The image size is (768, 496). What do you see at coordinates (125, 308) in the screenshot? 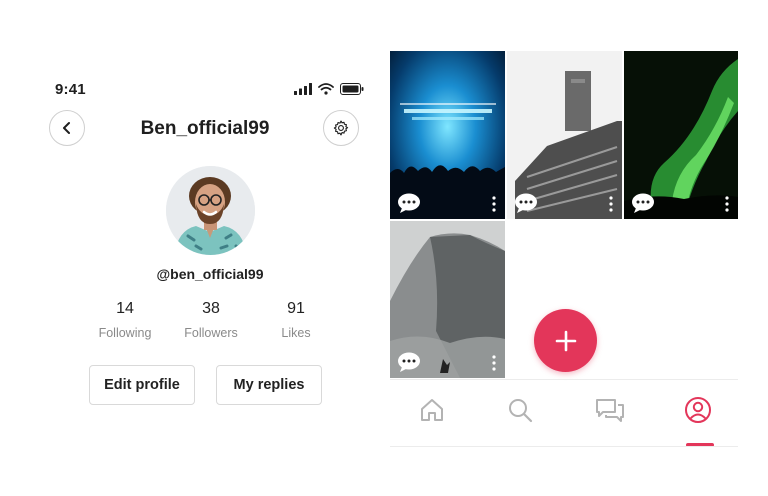
I see `stat-value: 14` at bounding box center [125, 308].